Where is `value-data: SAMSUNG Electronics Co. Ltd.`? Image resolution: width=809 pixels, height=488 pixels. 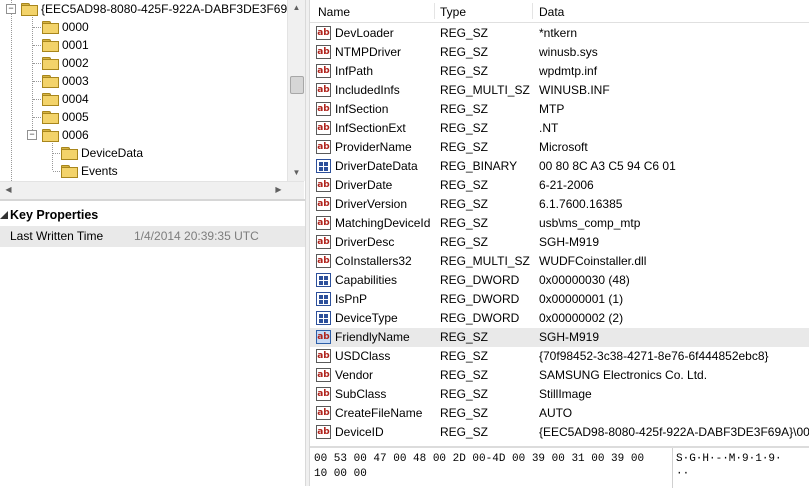 value-data: SAMSUNG Electronics Co. Ltd. is located at coordinates (623, 375).